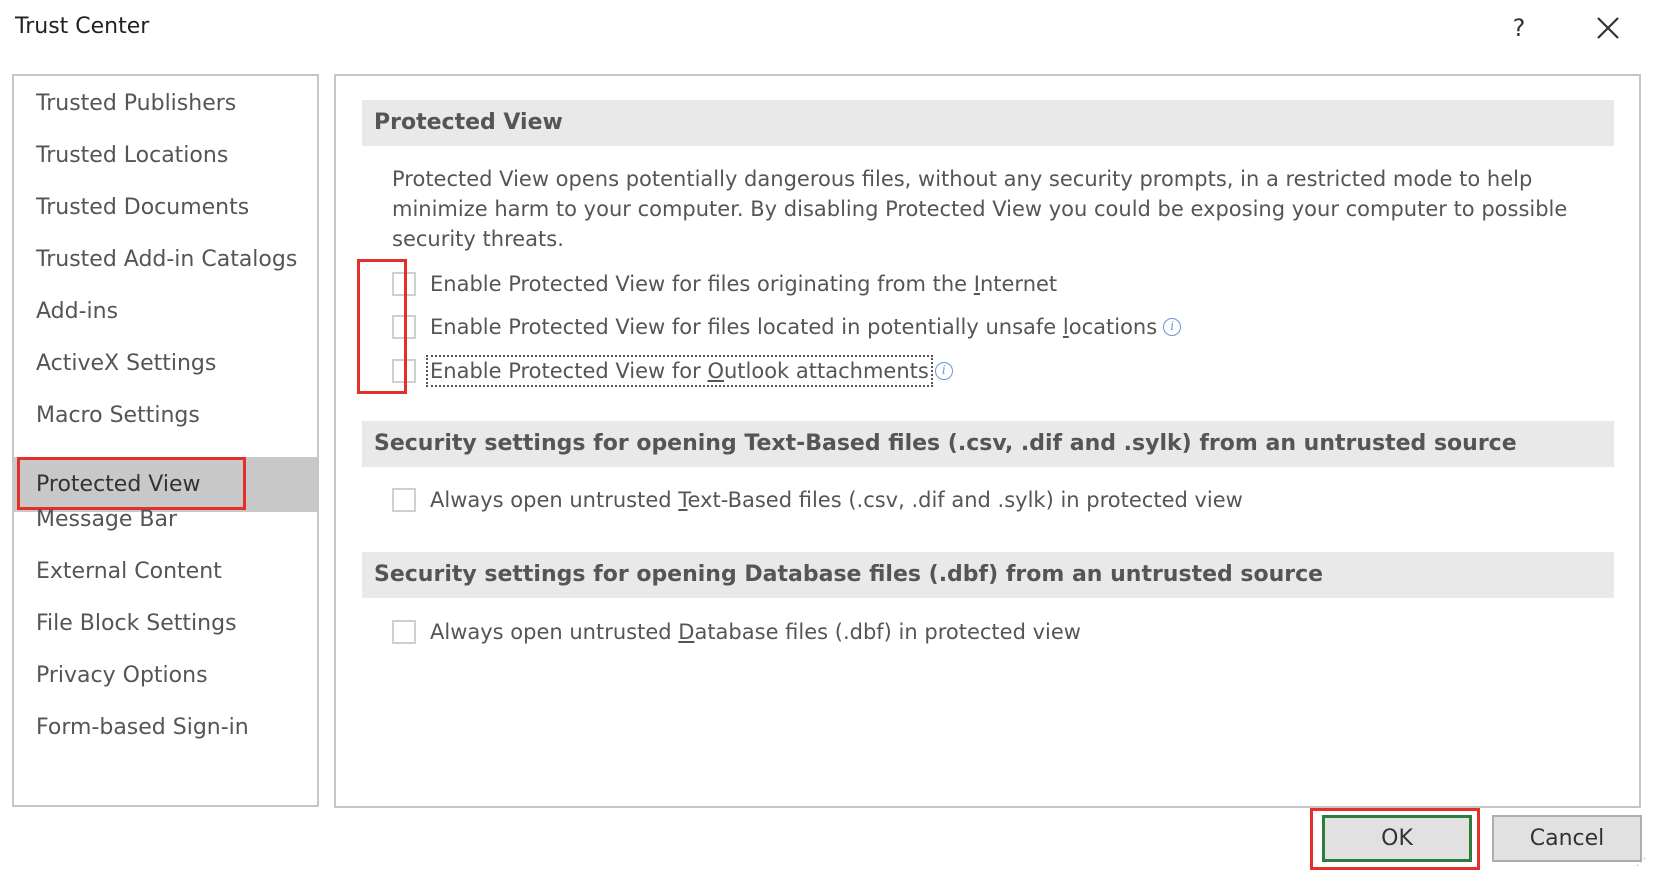 The width and height of the screenshot is (1654, 875). What do you see at coordinates (142, 727) in the screenshot?
I see `sidebar-item-label: Form-based Sign-in` at bounding box center [142, 727].